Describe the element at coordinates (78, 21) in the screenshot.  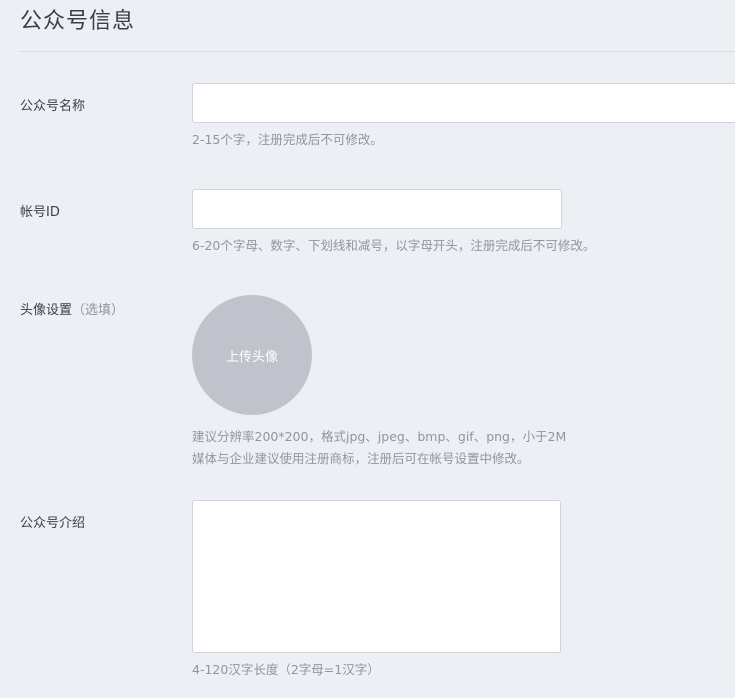
I see `page-title: 公众号信息` at that location.